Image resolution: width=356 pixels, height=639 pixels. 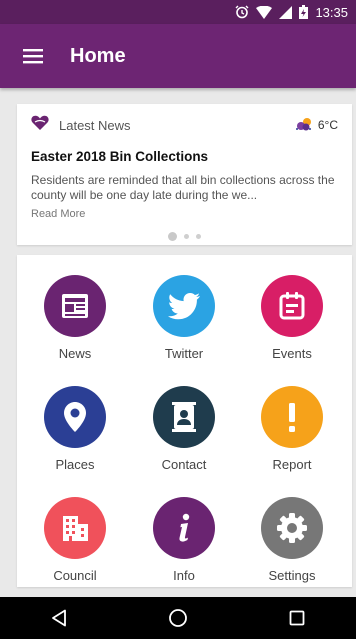 I want to click on contact-book-icon, so click(x=184, y=417).